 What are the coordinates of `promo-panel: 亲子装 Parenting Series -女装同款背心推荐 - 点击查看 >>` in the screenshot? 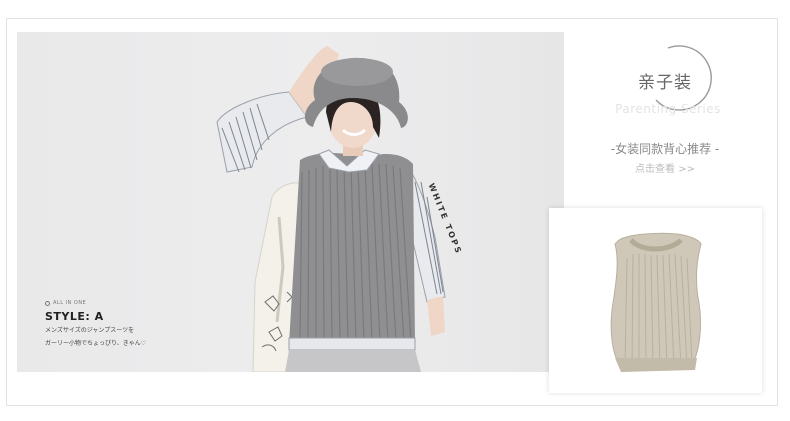 It's located at (671, 119).